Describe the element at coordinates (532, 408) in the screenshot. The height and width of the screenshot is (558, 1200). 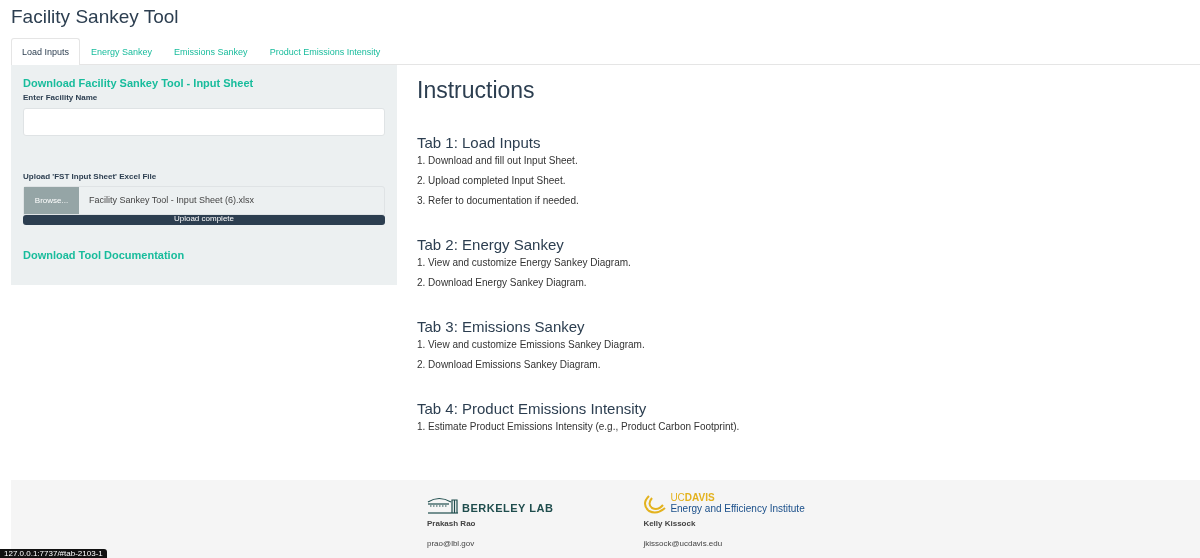
I see `section-heading: Tab 4: Product Emissions Intensity` at that location.